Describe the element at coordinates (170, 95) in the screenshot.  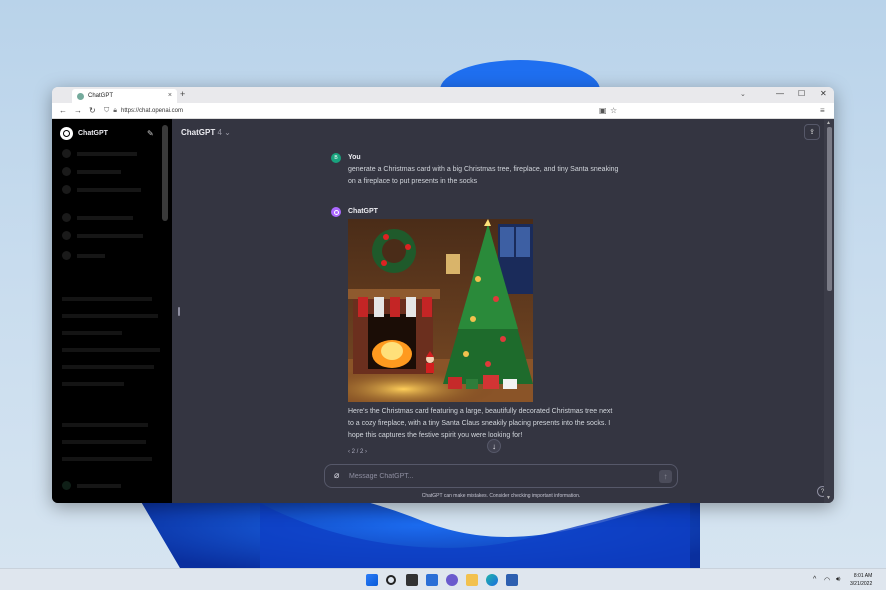
I see `tab-close-icon: ×` at that location.